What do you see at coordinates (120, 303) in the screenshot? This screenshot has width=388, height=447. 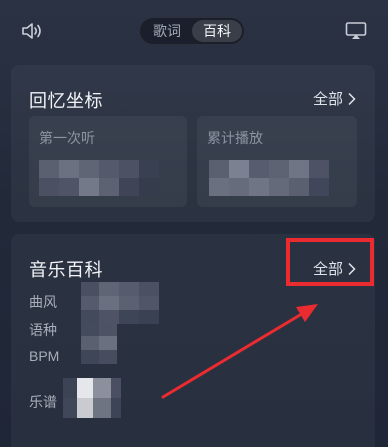 I see `genre-value-blurred` at bounding box center [120, 303].